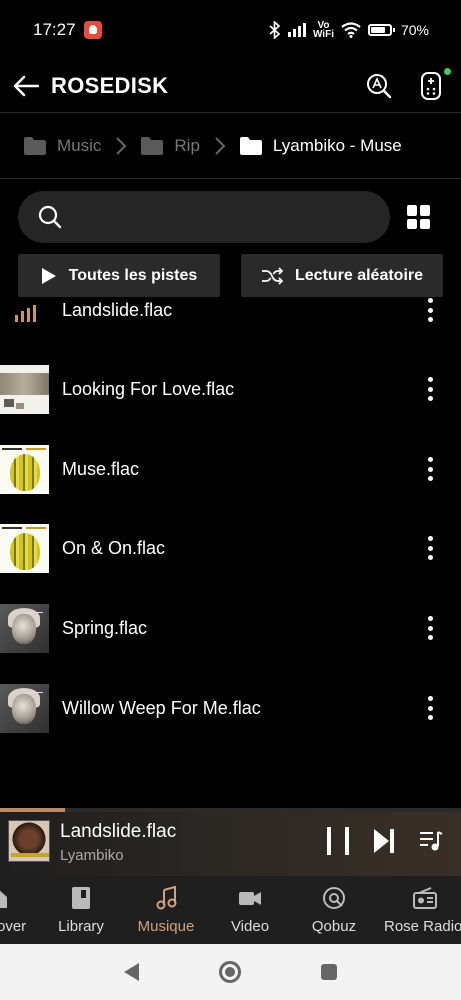 The image size is (461, 1000). What do you see at coordinates (161, 707) in the screenshot?
I see `track-title: Willow Weep For Me.flac` at bounding box center [161, 707].